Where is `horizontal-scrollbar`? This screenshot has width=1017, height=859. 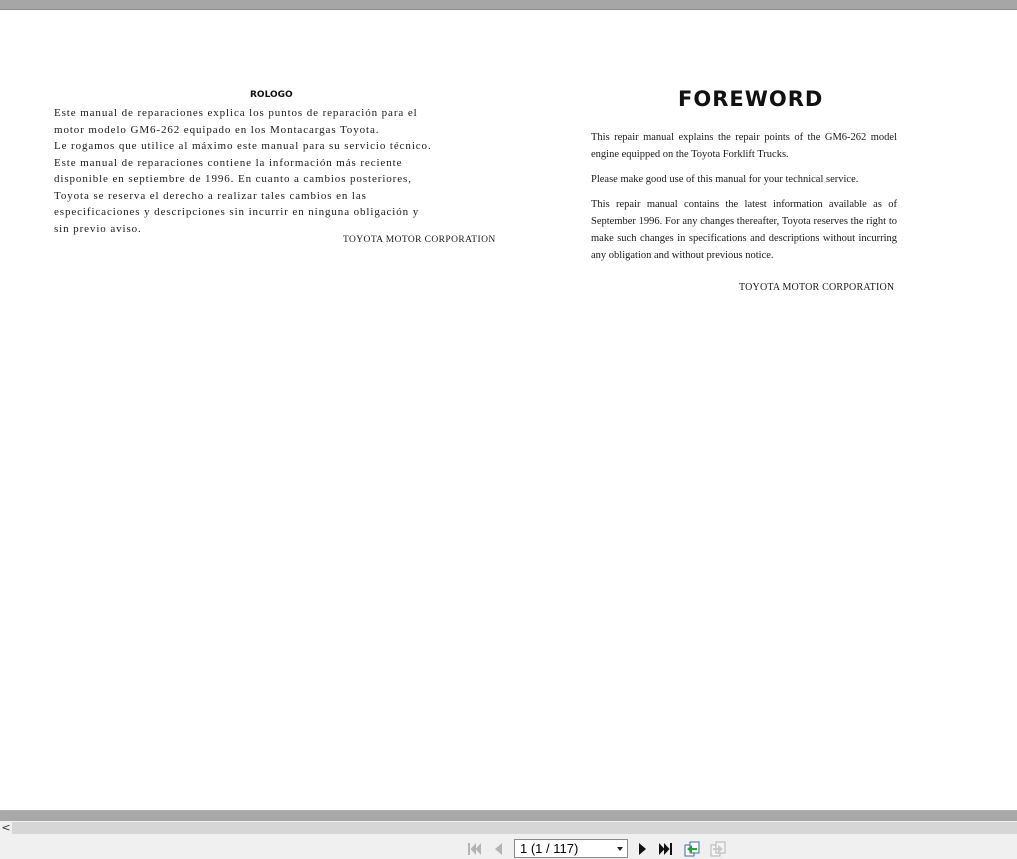 horizontal-scrollbar is located at coordinates (514, 828).